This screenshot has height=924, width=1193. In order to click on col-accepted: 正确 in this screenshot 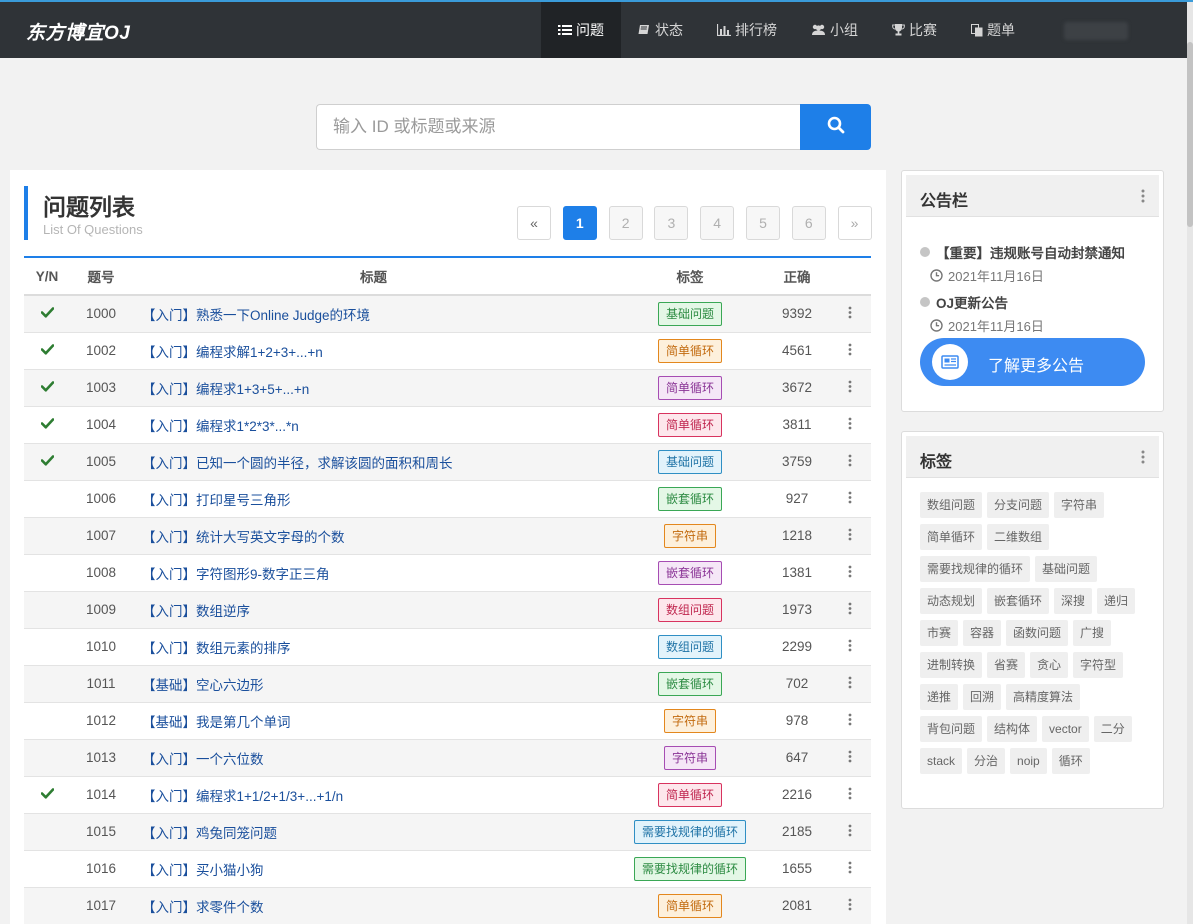, I will do `click(797, 276)`.